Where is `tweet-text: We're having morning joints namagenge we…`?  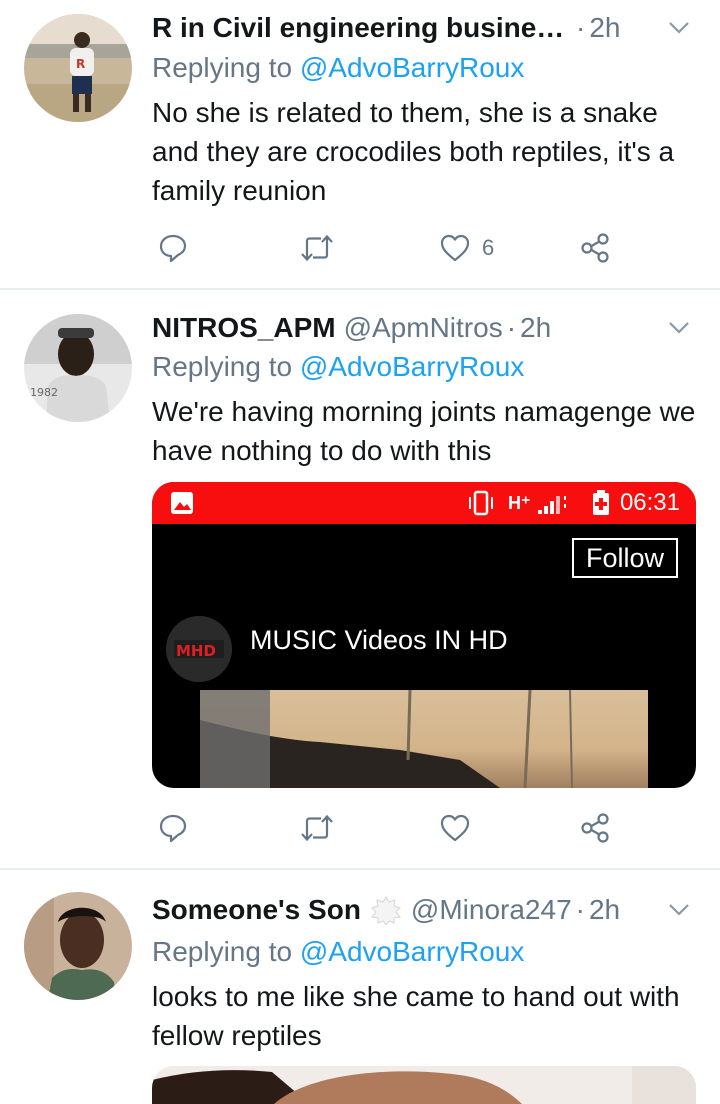 tweet-text: We're having morning joints namagenge we… is located at coordinates (424, 431).